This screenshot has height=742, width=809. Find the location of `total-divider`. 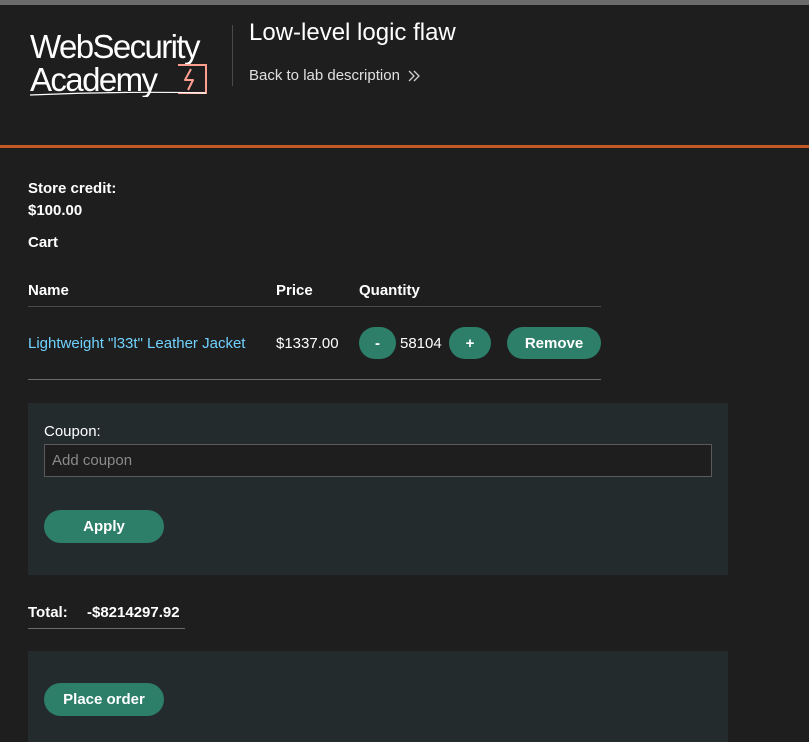

total-divider is located at coordinates (106, 628).